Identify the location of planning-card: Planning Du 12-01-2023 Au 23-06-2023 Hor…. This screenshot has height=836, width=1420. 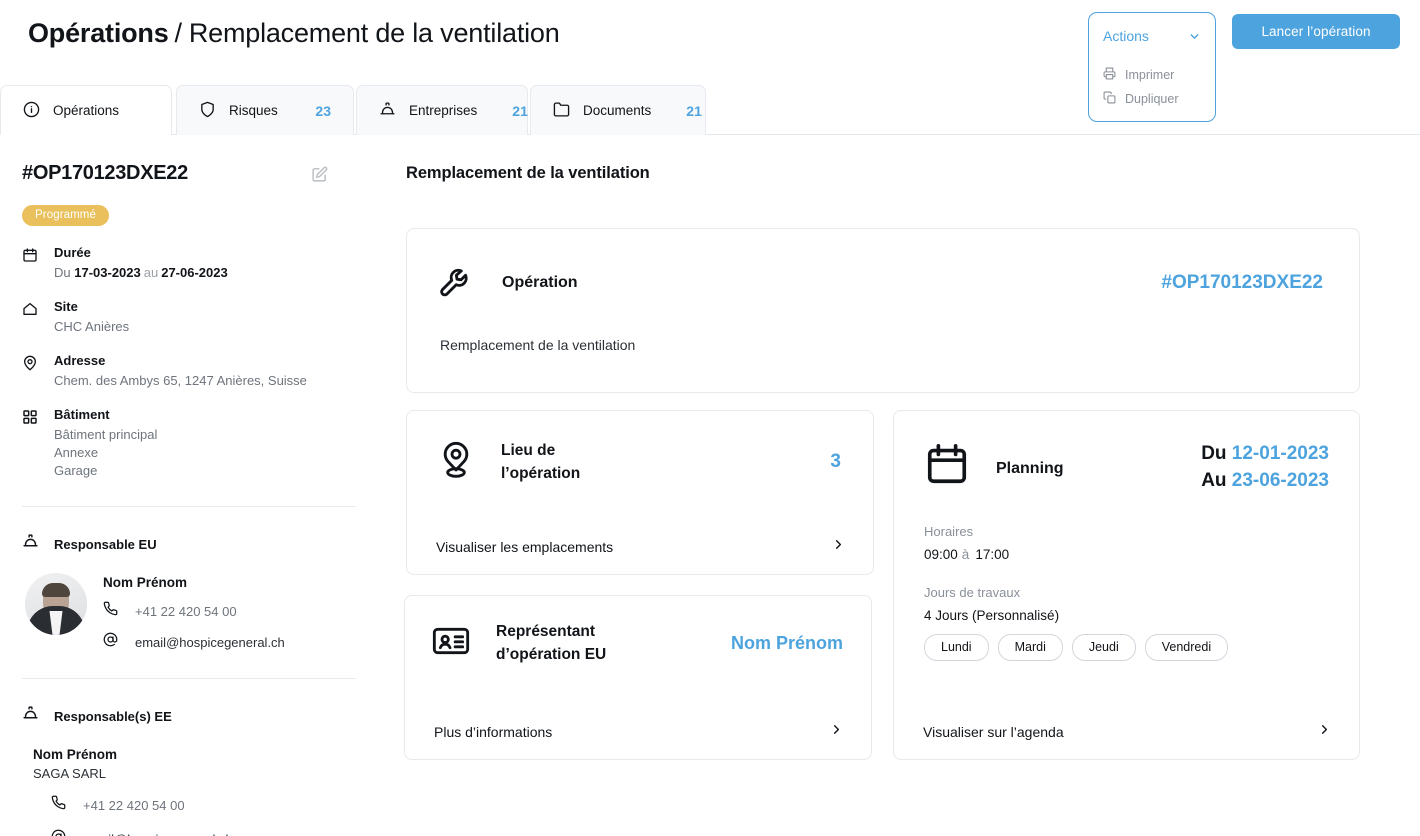
(1126, 585).